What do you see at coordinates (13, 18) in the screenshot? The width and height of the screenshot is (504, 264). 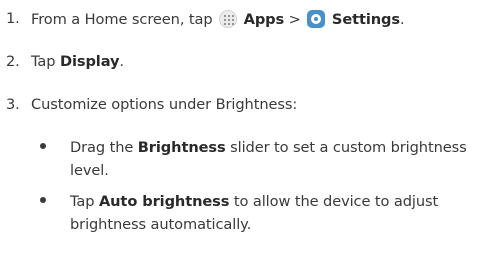 I see `step-number: 1.` at bounding box center [13, 18].